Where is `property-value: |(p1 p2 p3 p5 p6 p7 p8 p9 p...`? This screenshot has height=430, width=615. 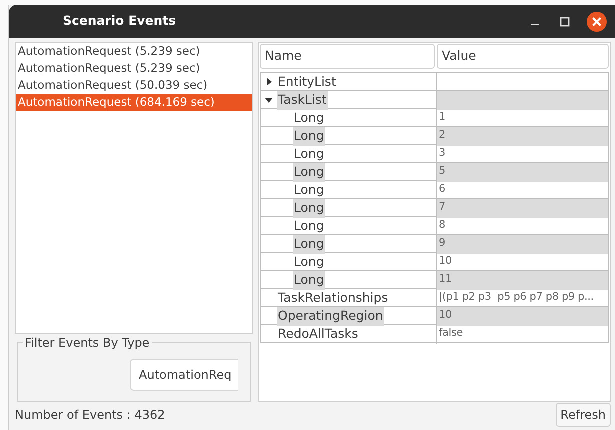 property-value: |(p1 p2 p3 p5 p6 p7 p8 p9 p... is located at coordinates (516, 297).